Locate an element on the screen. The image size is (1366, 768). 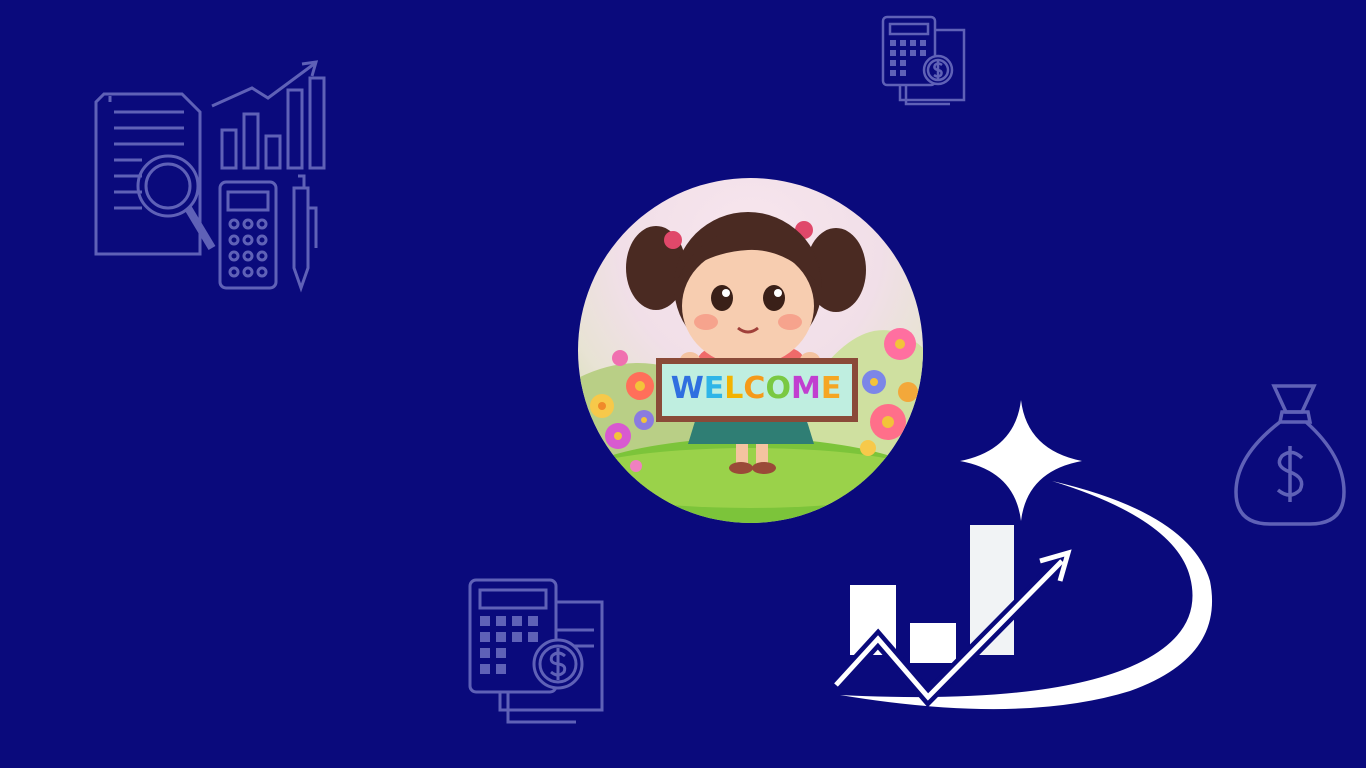
money-bag-icon is located at coordinates (1290, 456).